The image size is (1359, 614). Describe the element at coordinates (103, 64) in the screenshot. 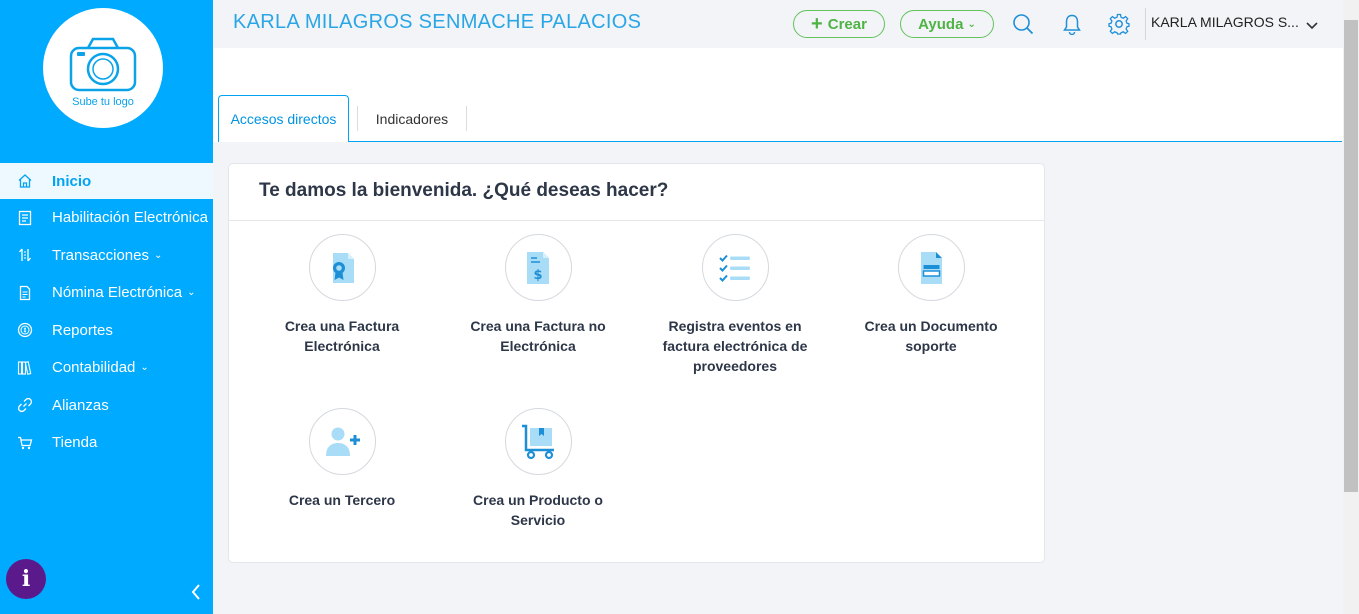

I see `camera-icon` at that location.